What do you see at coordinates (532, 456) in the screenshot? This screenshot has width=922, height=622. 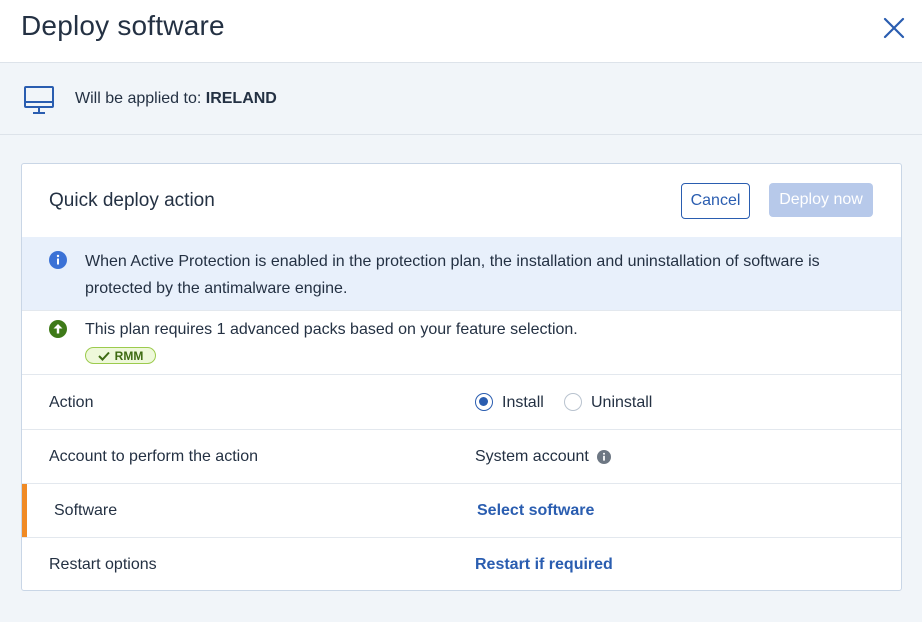 I see `account-value-text: System account` at bounding box center [532, 456].